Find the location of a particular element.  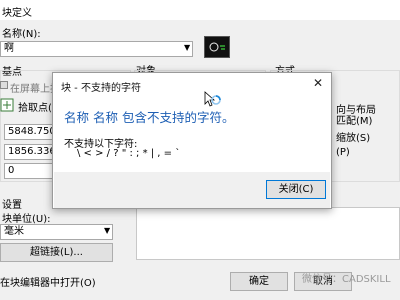

ok-button: 确定 is located at coordinates (259, 281).